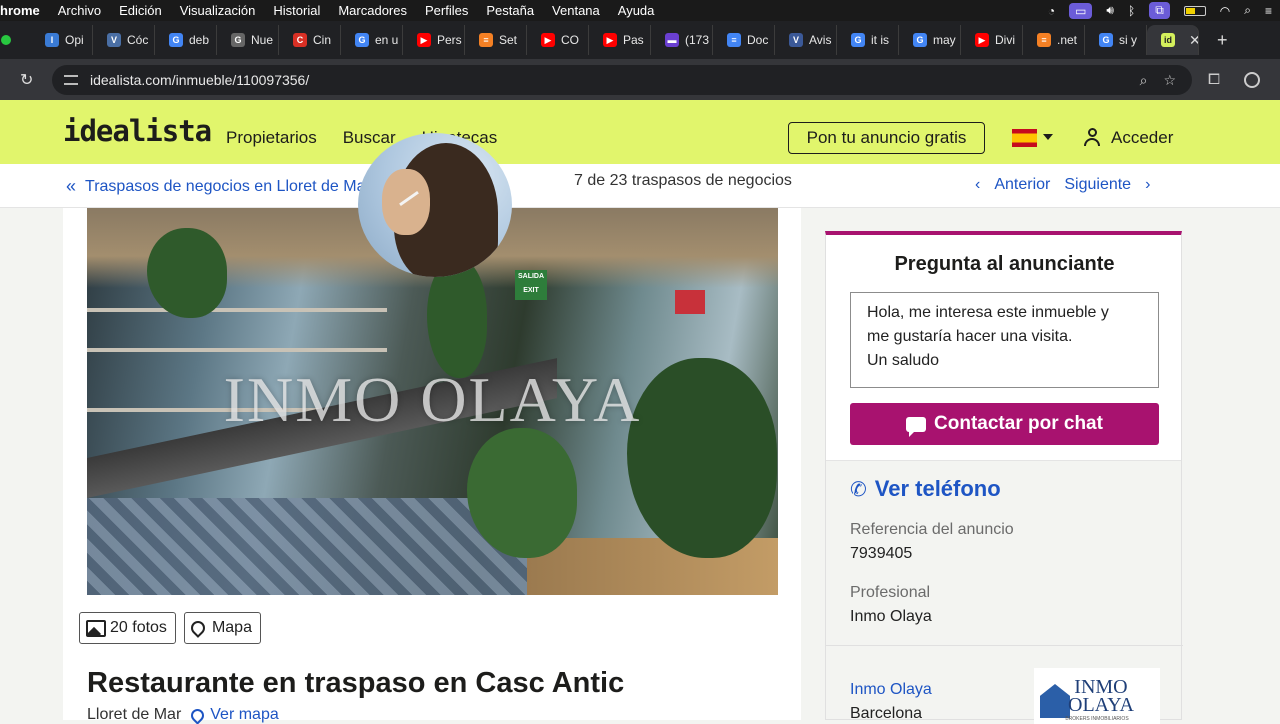 Image resolution: width=1280 pixels, height=724 pixels. I want to click on photos-button: 20 fotos, so click(127, 628).